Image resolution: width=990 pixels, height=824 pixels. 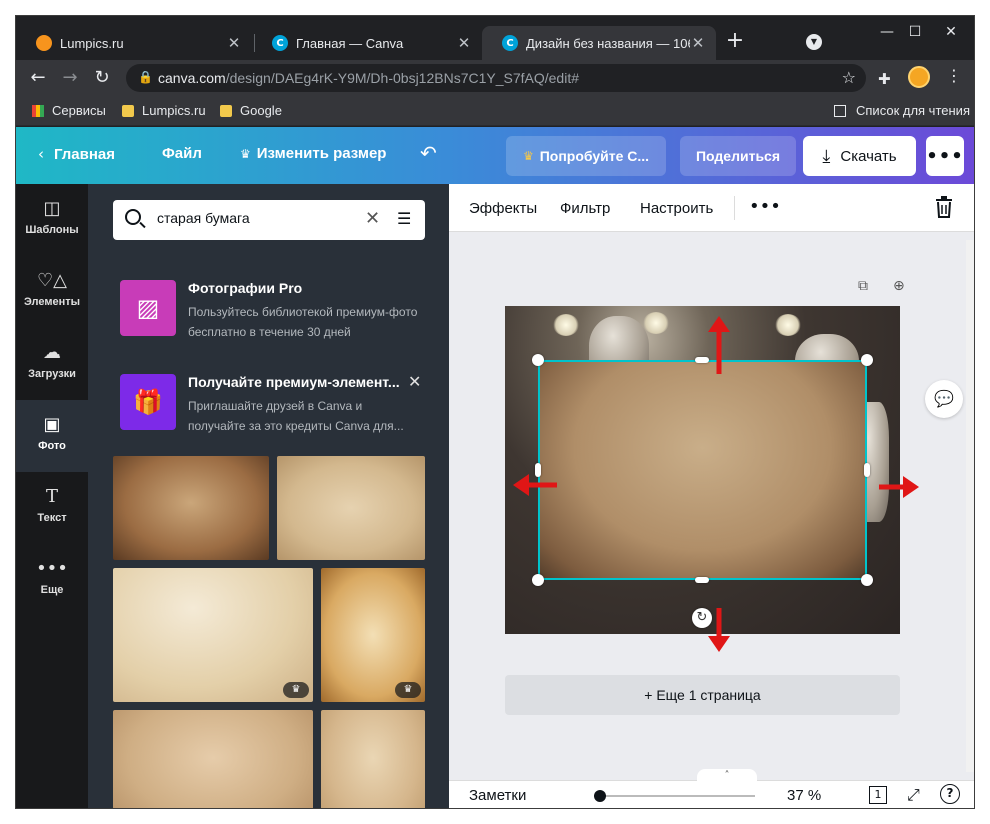 What do you see at coordinates (711, 788) in the screenshot?
I see `footer-bar: ˄ Заметки 37 % 1 ⤢ ?` at bounding box center [711, 788].